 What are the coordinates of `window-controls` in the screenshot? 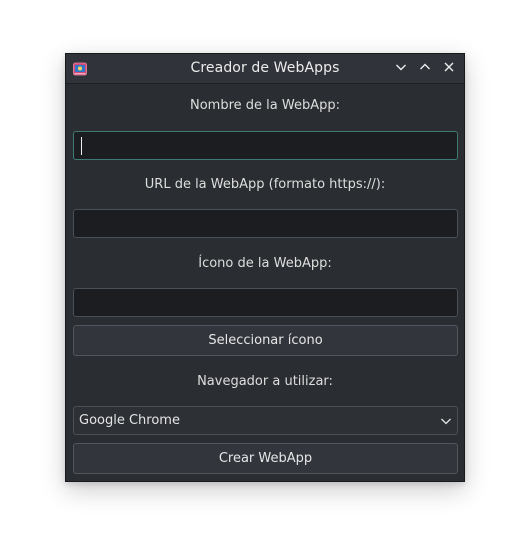 It's located at (425, 69).